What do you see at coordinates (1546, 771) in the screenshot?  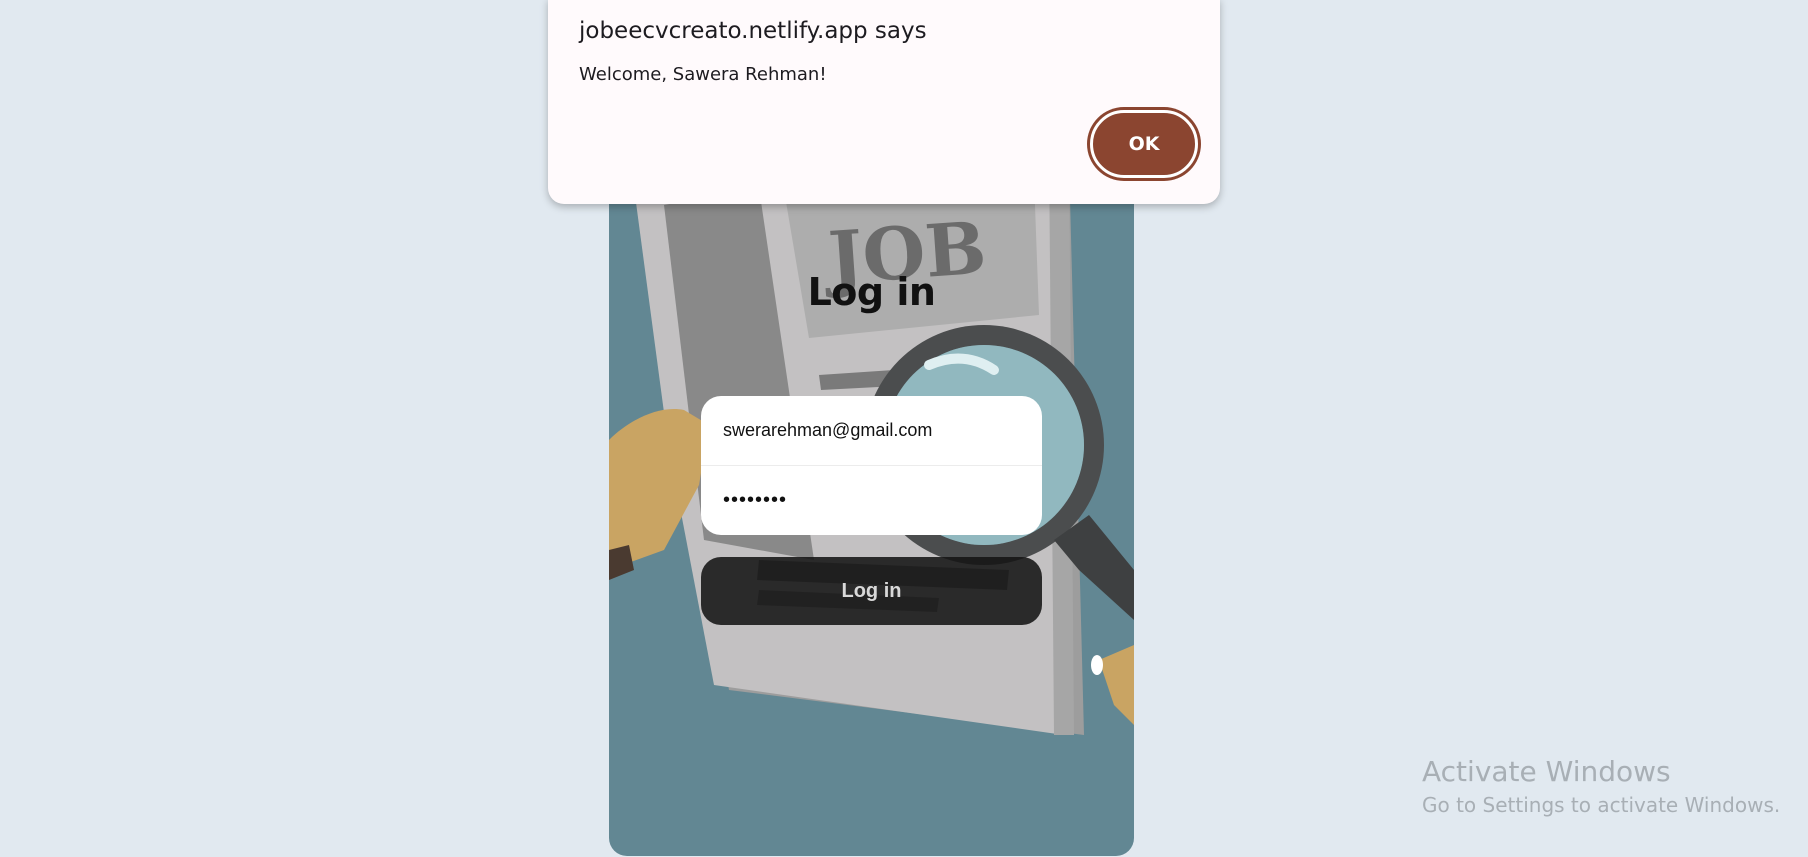 I see `watermark-title: Activate Windows` at bounding box center [1546, 771].